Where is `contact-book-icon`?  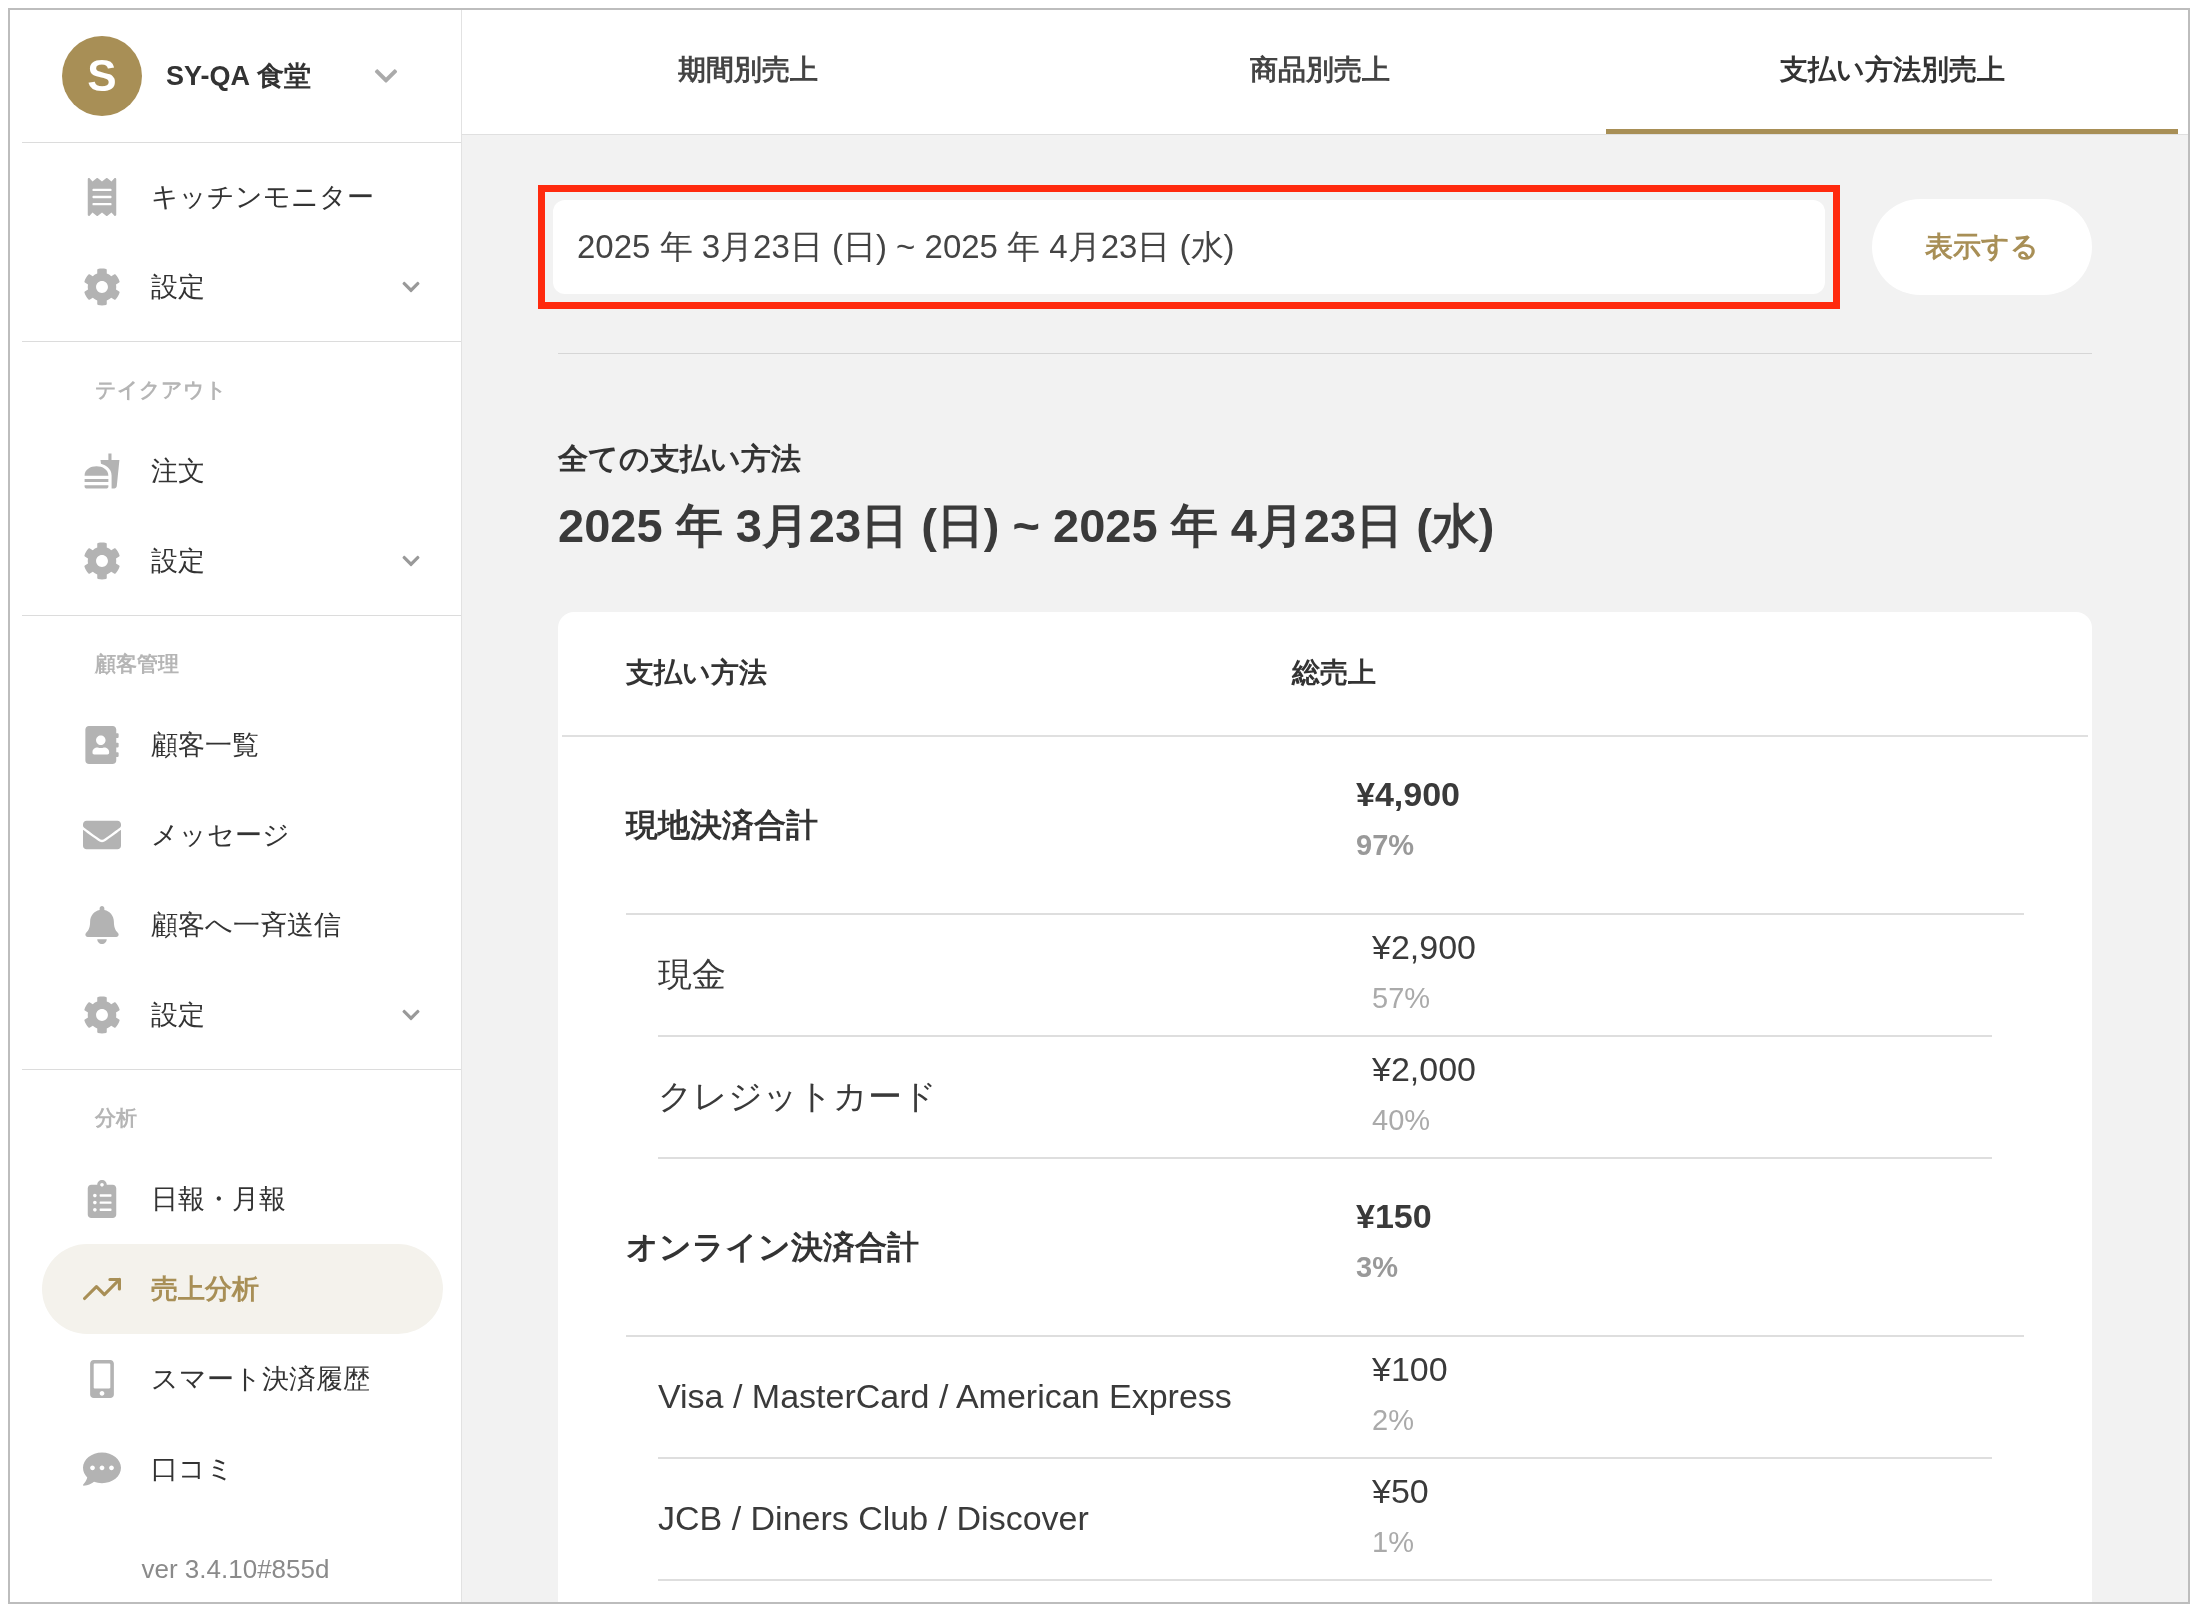
contact-book-icon is located at coordinates (102, 745).